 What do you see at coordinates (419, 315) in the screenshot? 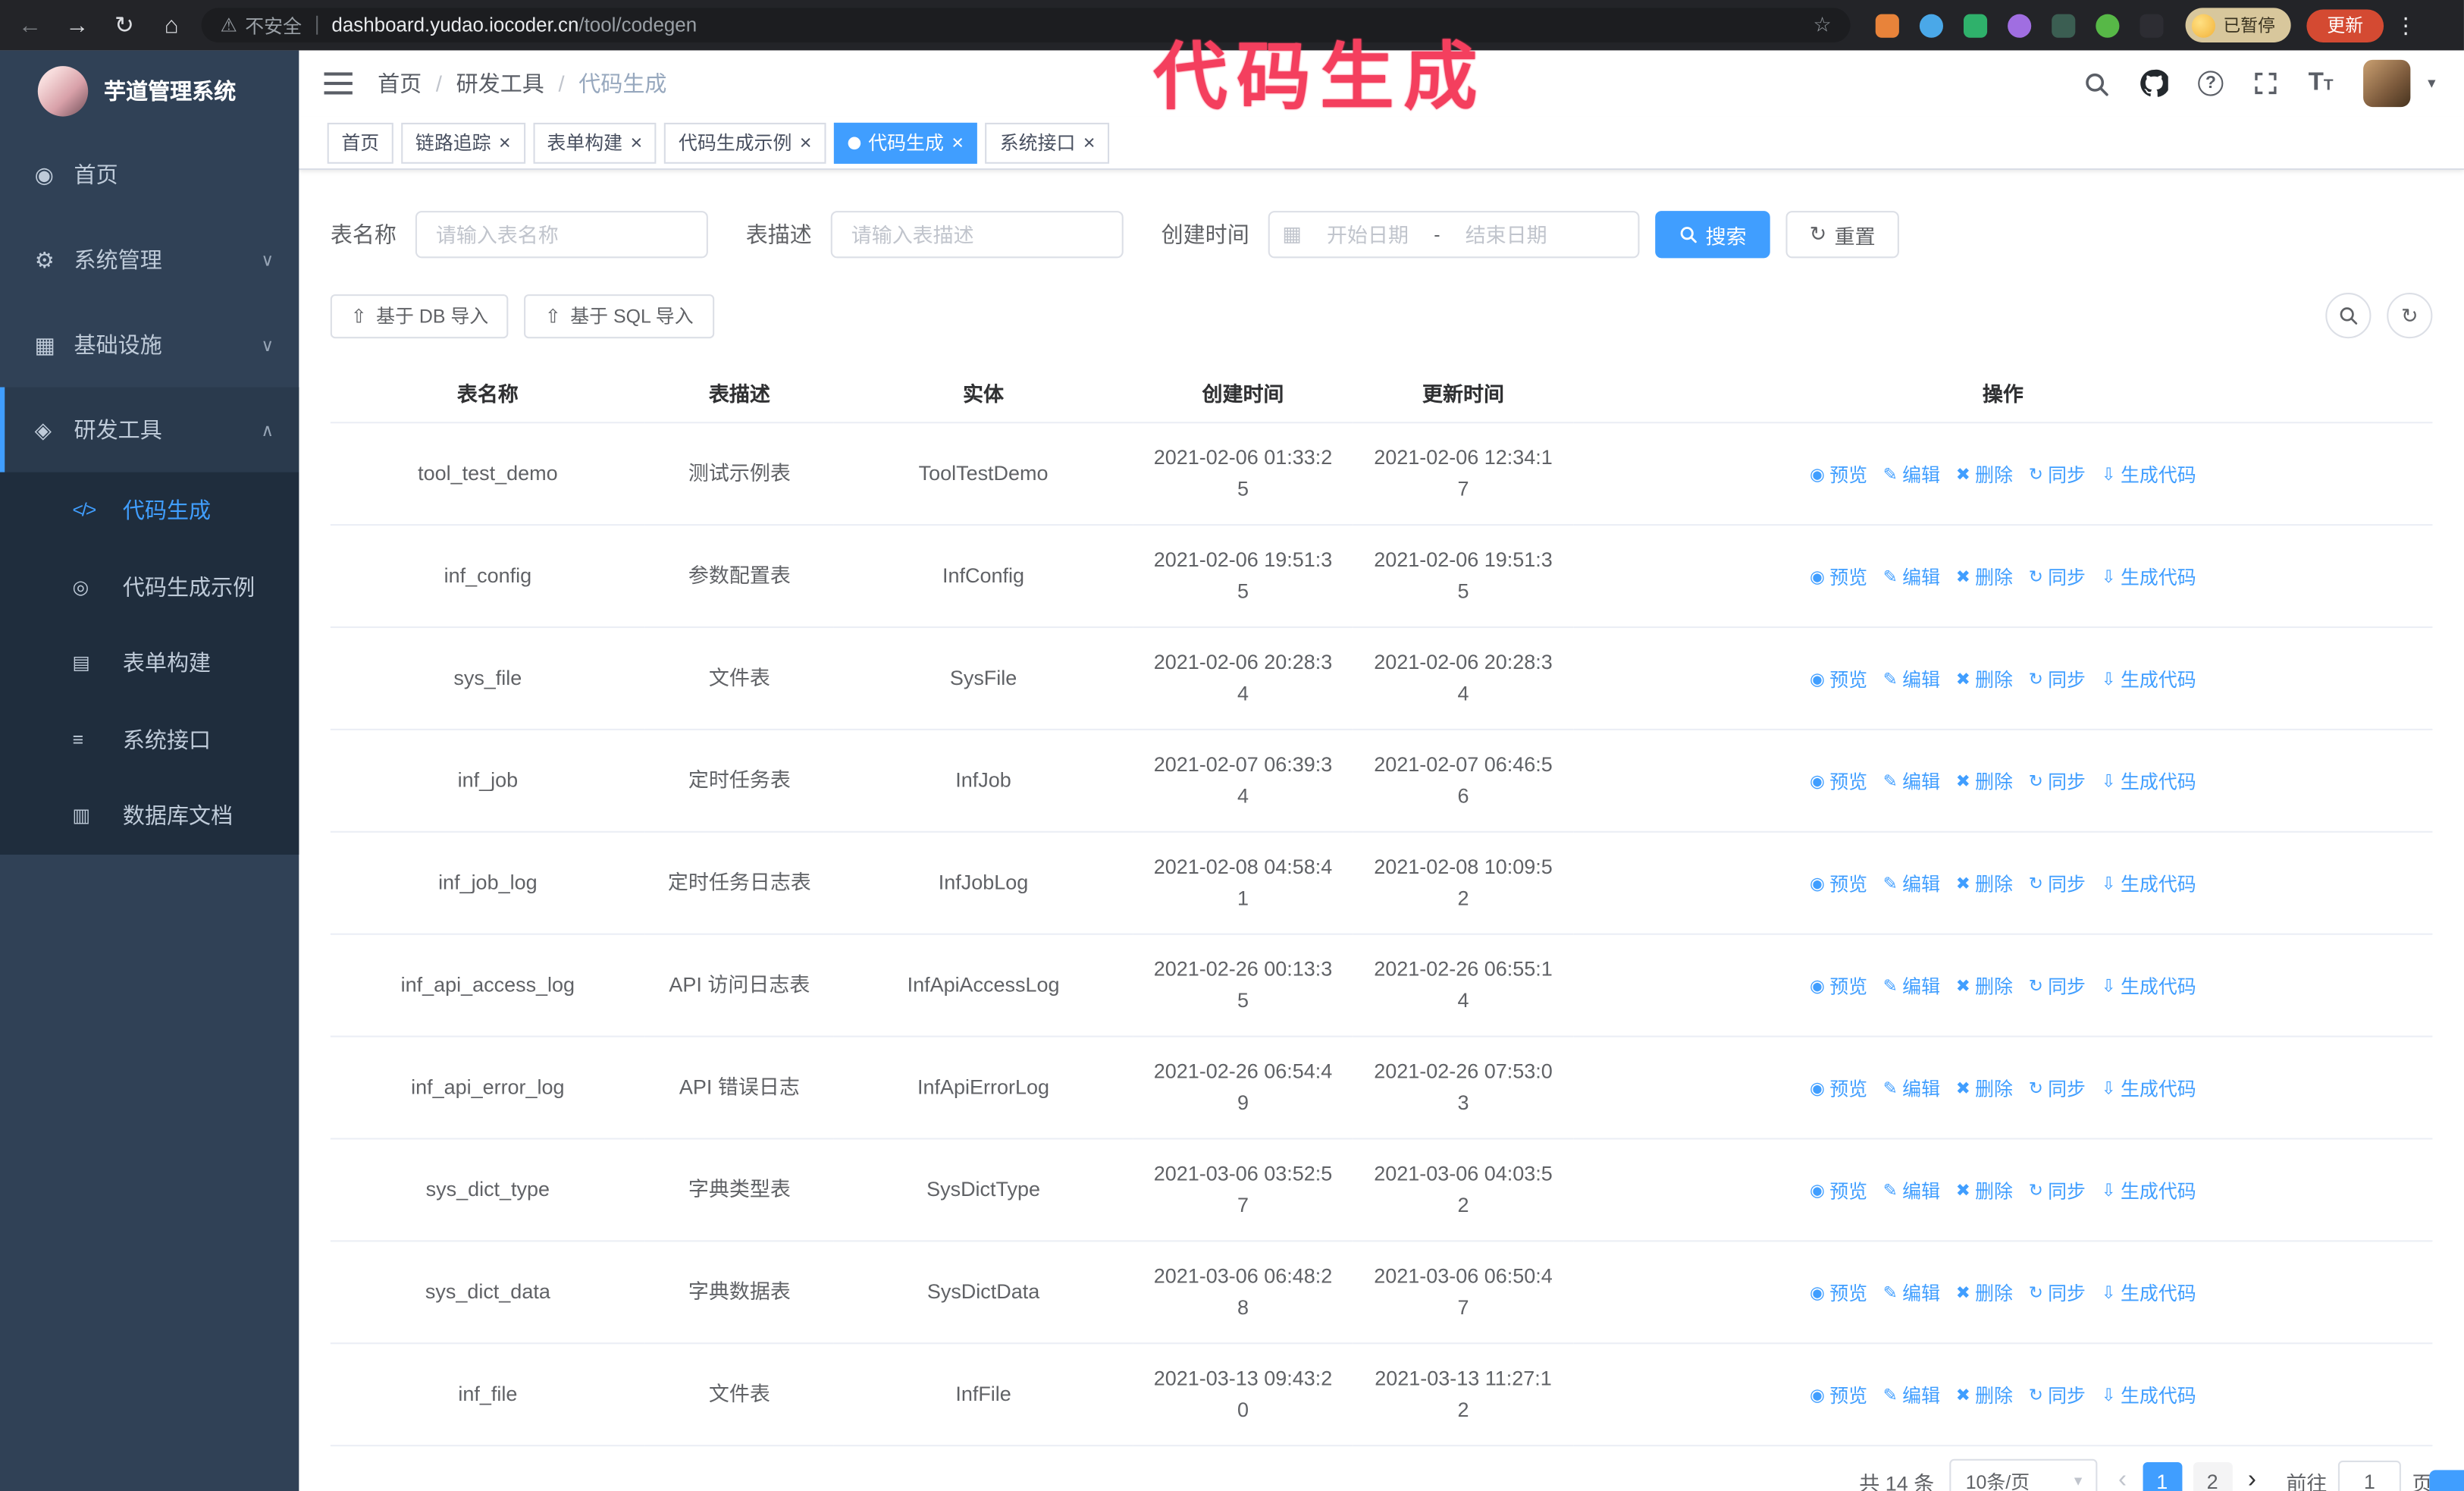
I see `import-db-button: ⇧ 基于 DB 导入` at bounding box center [419, 315].